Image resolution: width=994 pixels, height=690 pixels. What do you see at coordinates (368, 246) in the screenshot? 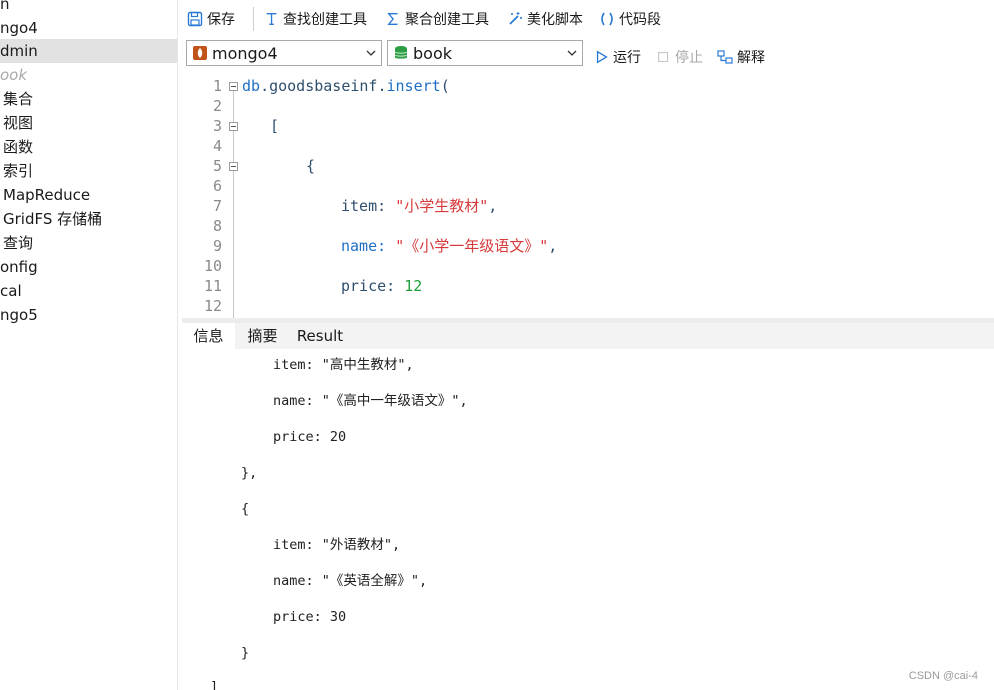
I see `code-token: name:` at bounding box center [368, 246].